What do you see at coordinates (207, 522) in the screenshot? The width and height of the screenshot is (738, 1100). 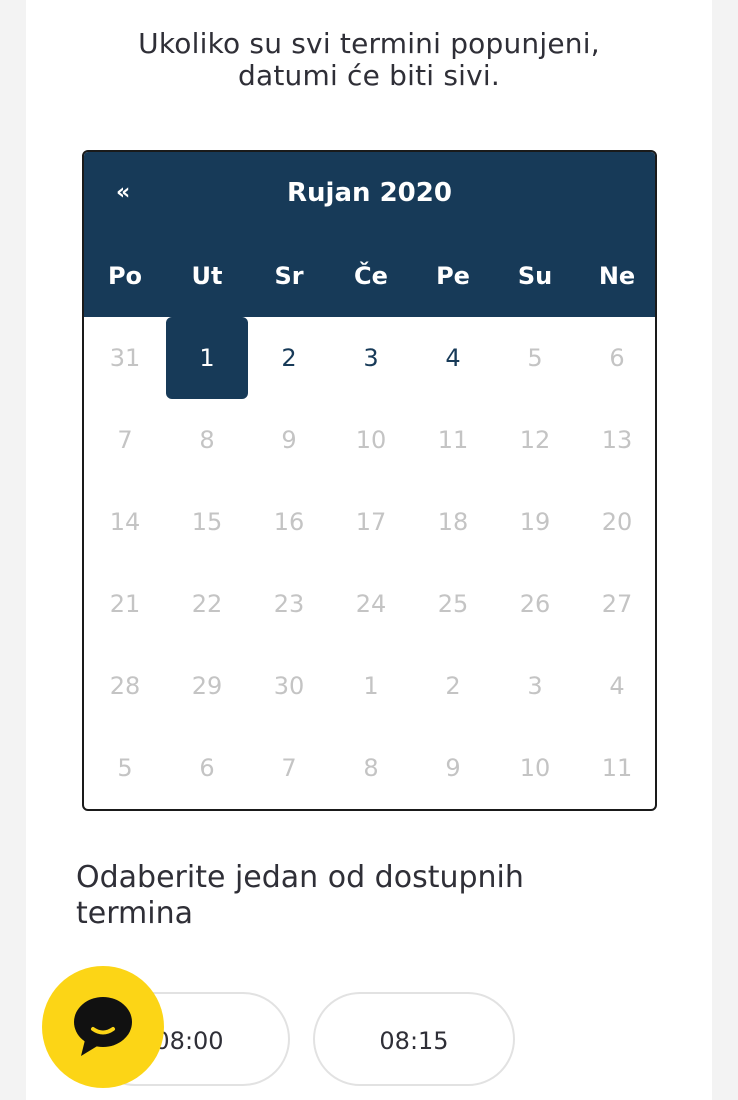 I see `calendar-day-disabled: 15` at bounding box center [207, 522].